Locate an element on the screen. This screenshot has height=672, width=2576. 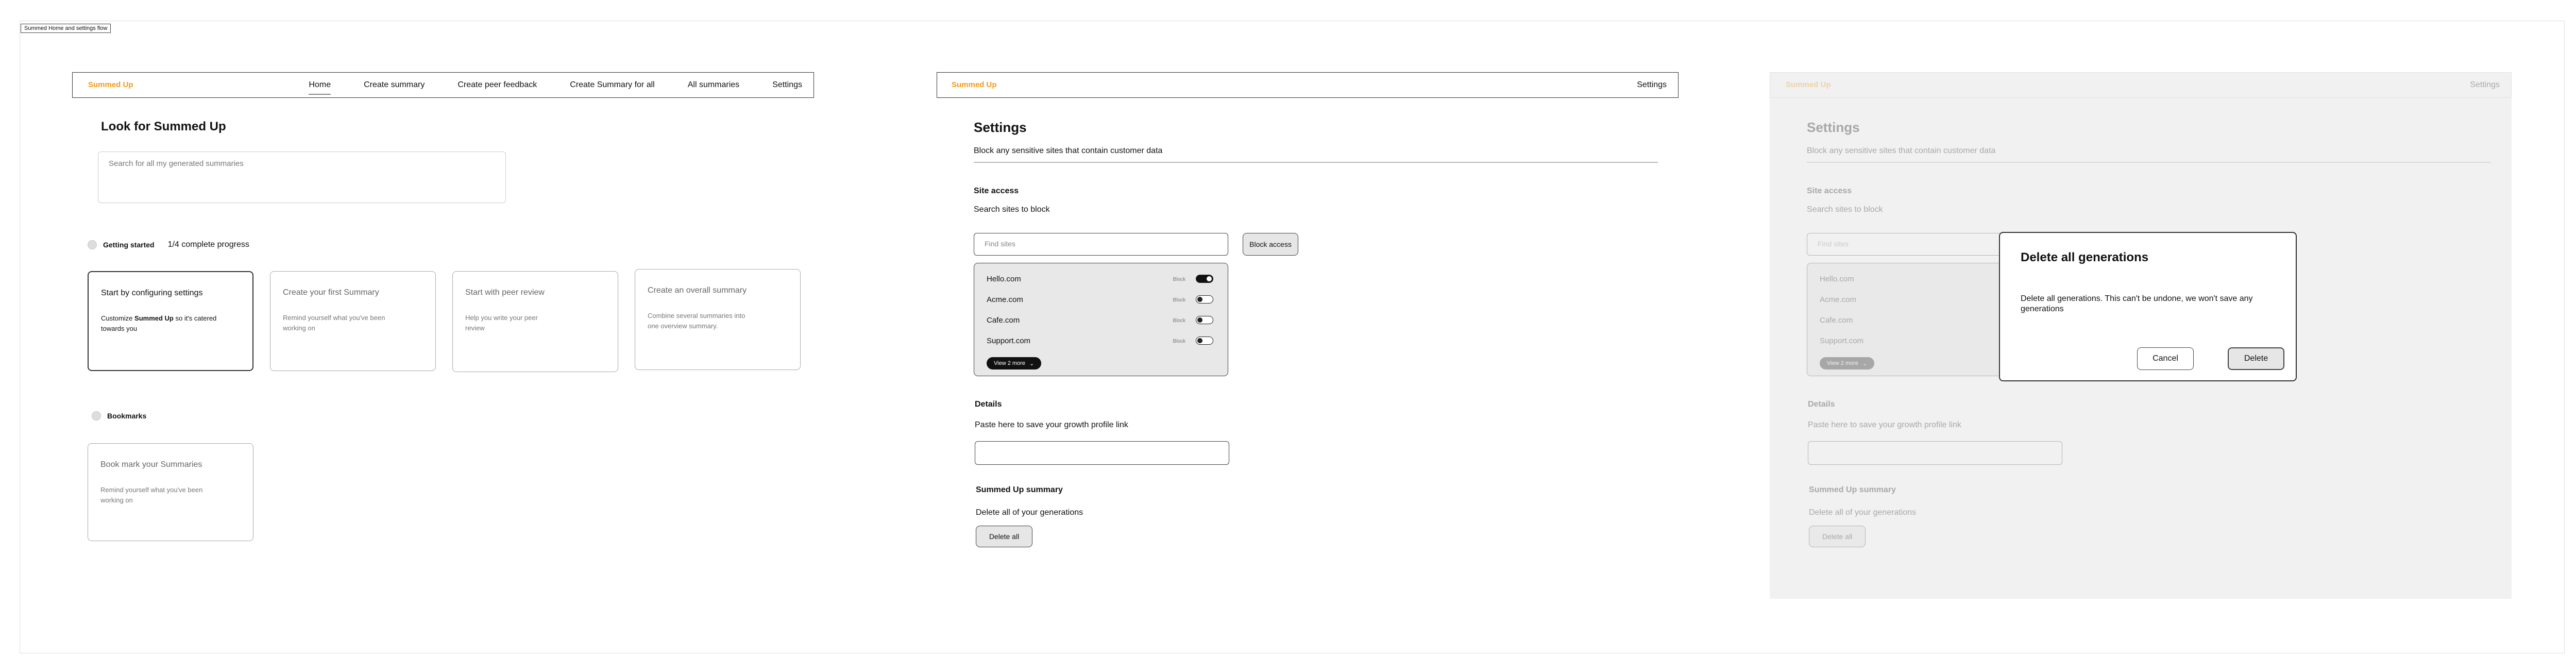
nav-links: Settings is located at coordinates (1652, 85).